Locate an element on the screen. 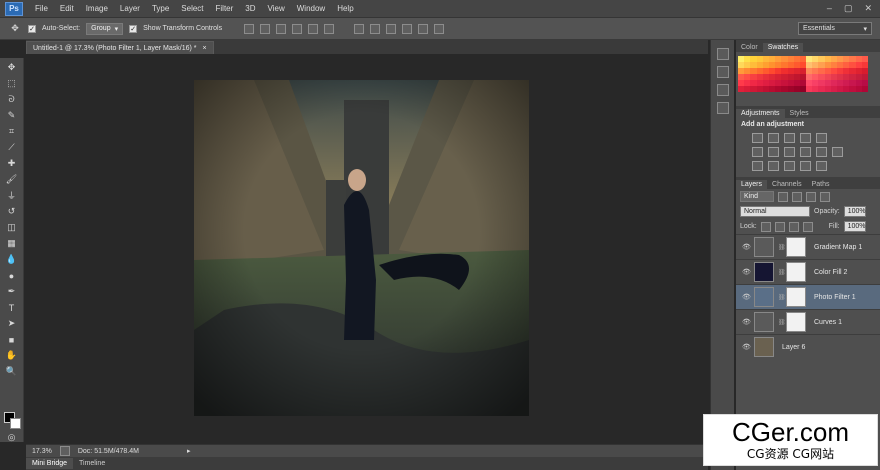 This screenshot has height=470, width=880. distribute-left-icon is located at coordinates (407, 28).